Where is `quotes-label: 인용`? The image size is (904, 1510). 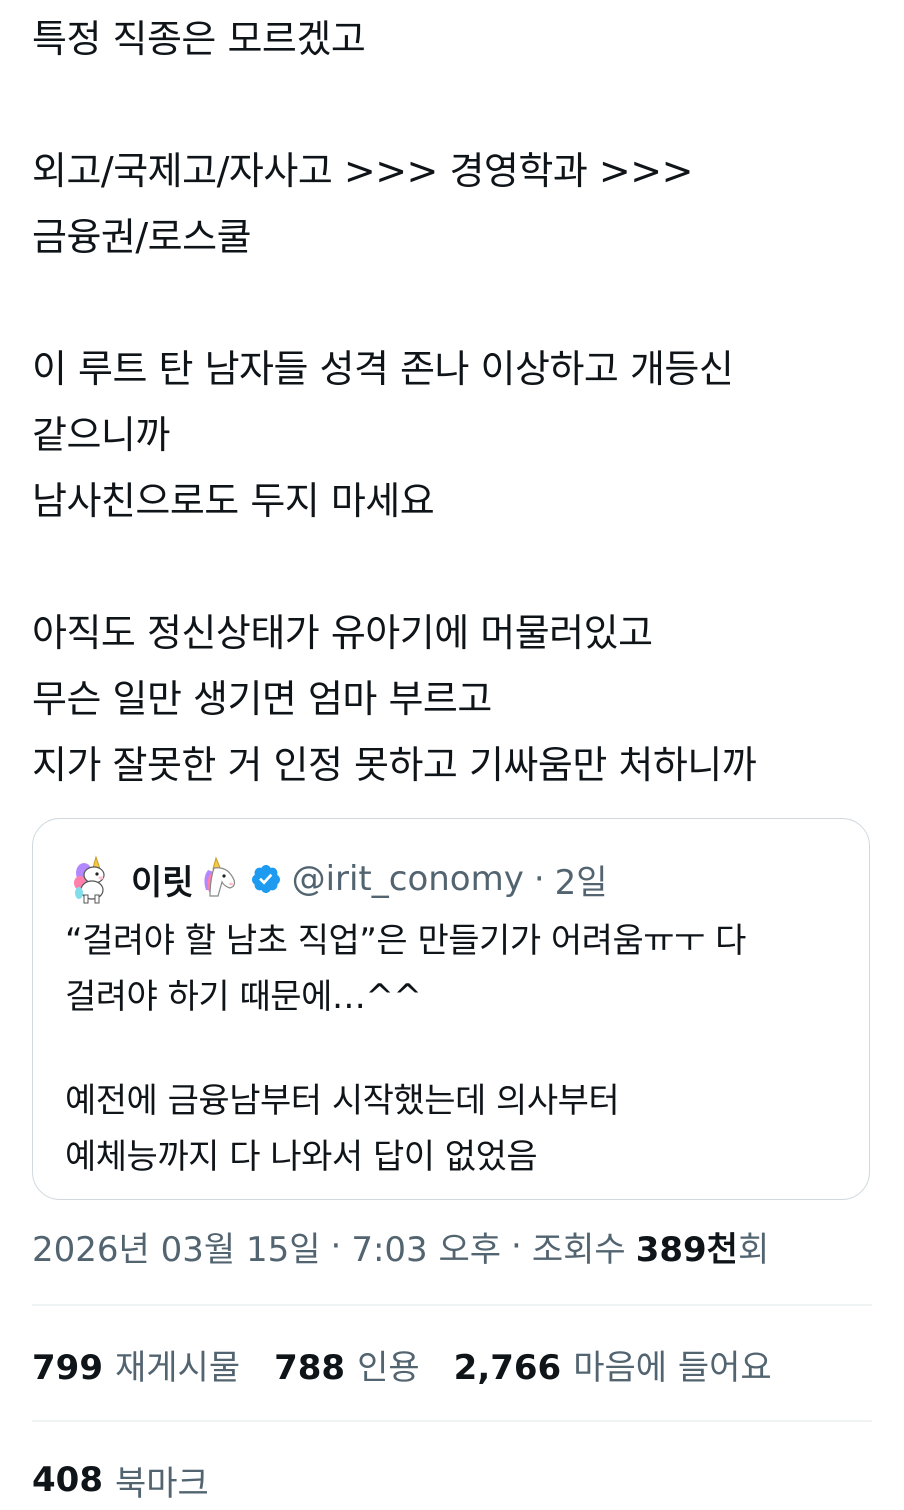
quotes-label: 인용 is located at coordinates (388, 1367).